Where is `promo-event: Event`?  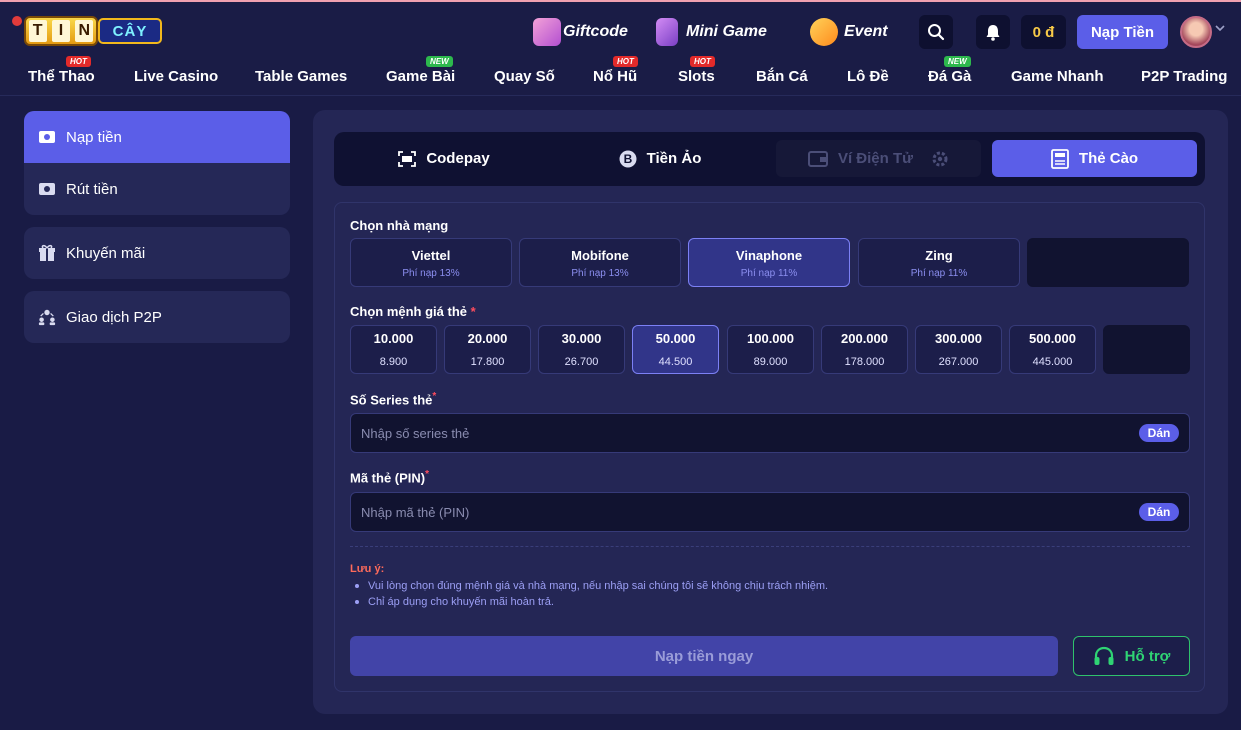
promo-event: Event is located at coordinates (849, 32).